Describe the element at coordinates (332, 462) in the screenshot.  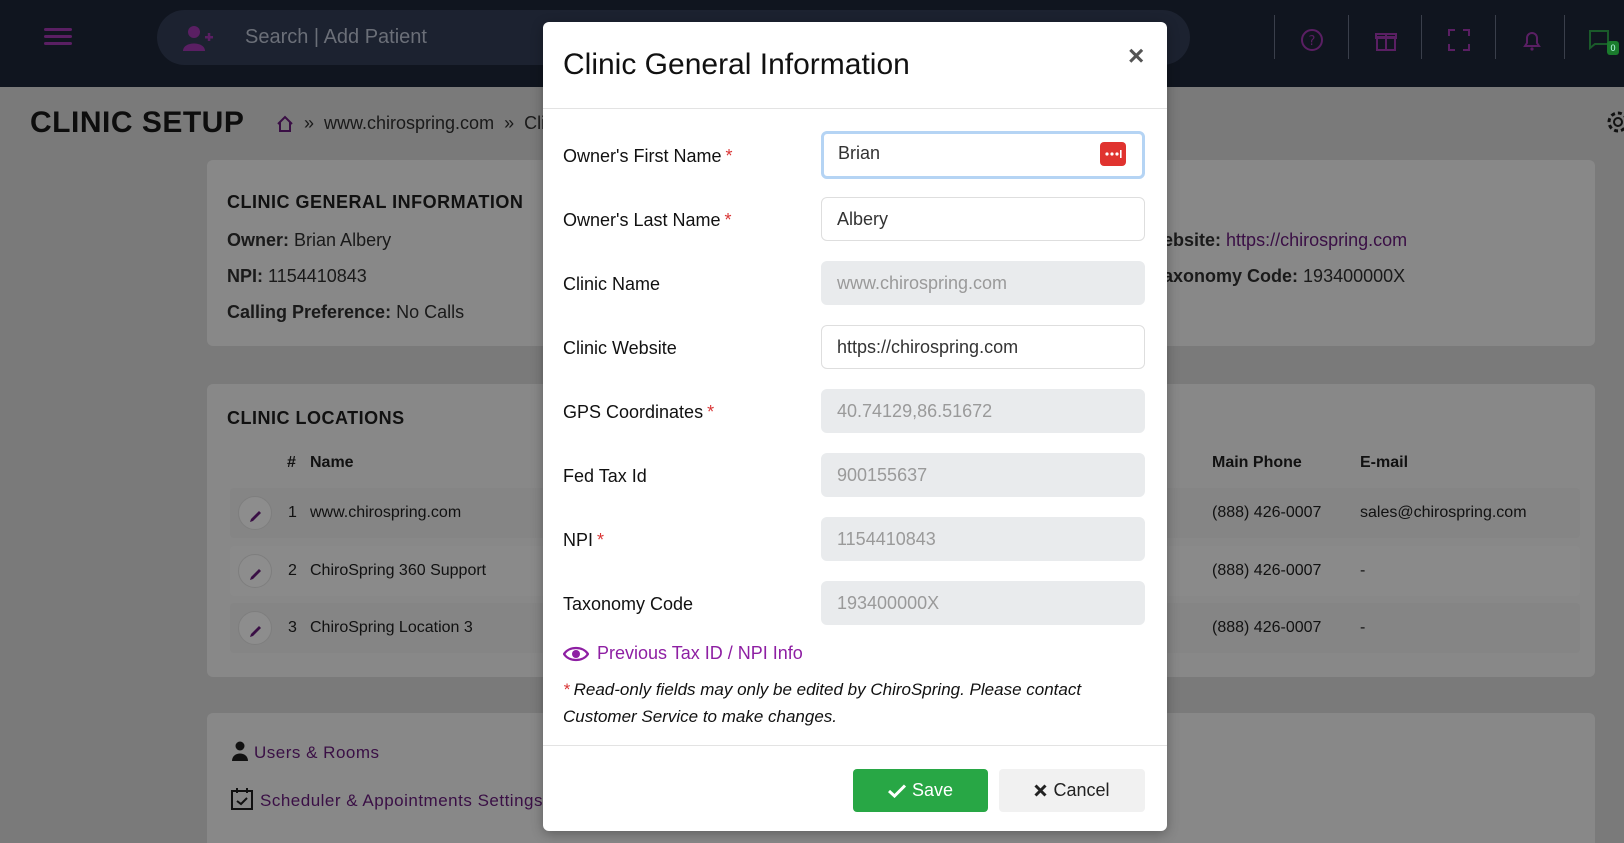
I see `column-header-name: Name` at that location.